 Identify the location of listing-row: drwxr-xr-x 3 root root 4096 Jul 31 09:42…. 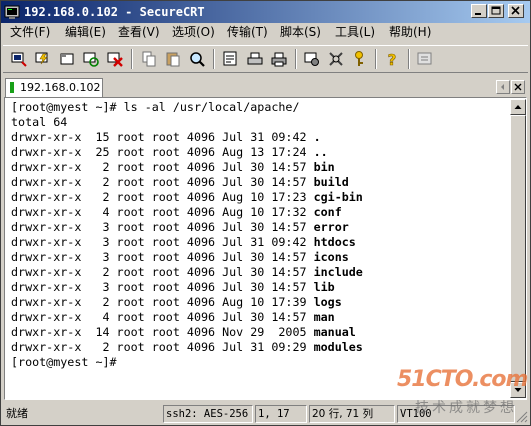
(183, 242).